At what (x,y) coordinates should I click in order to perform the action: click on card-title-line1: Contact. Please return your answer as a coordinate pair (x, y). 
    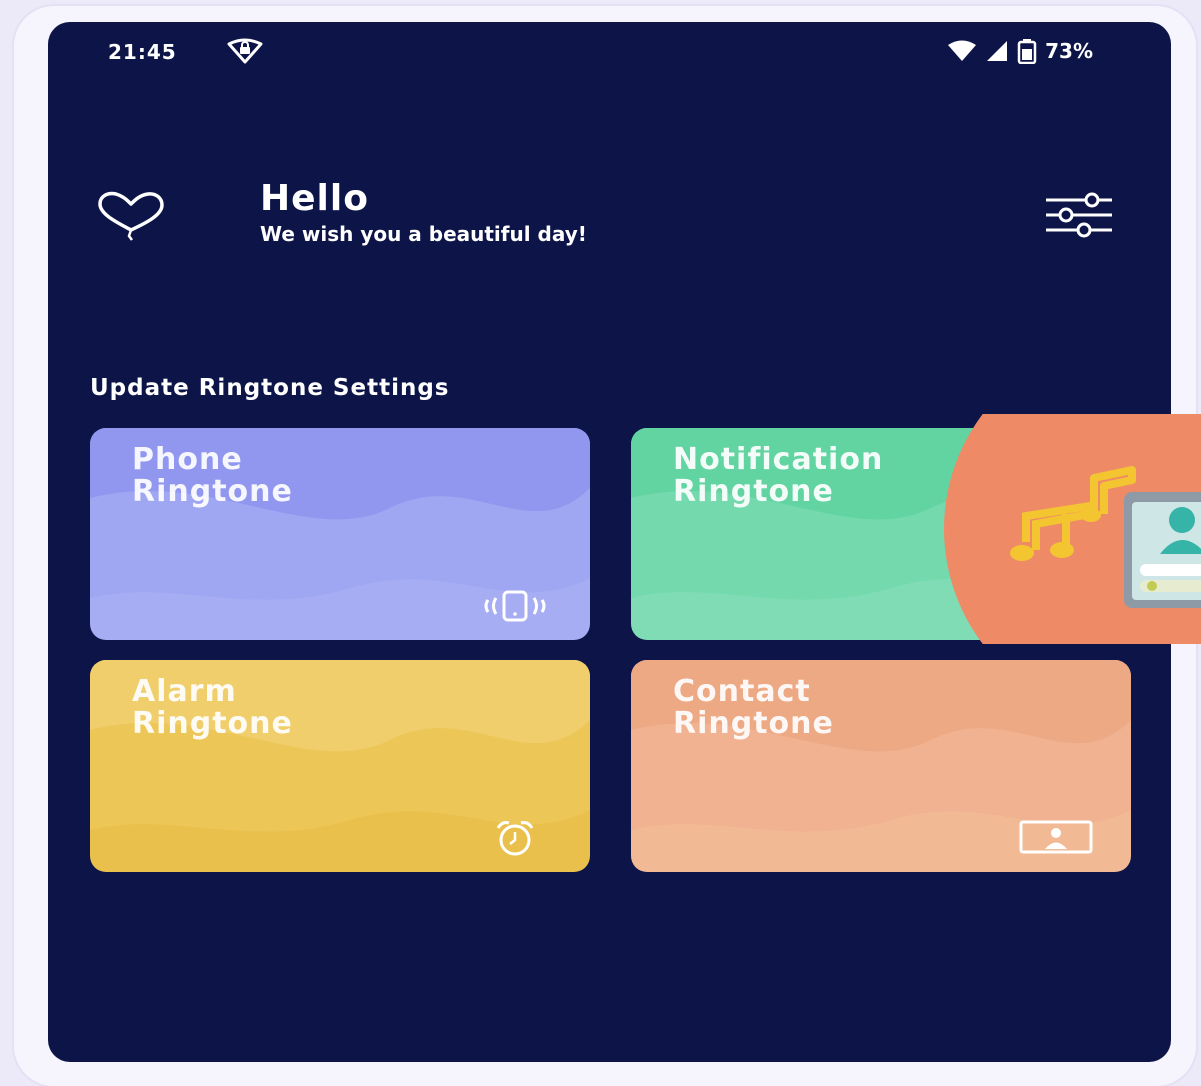
    Looking at the image, I should click on (742, 691).